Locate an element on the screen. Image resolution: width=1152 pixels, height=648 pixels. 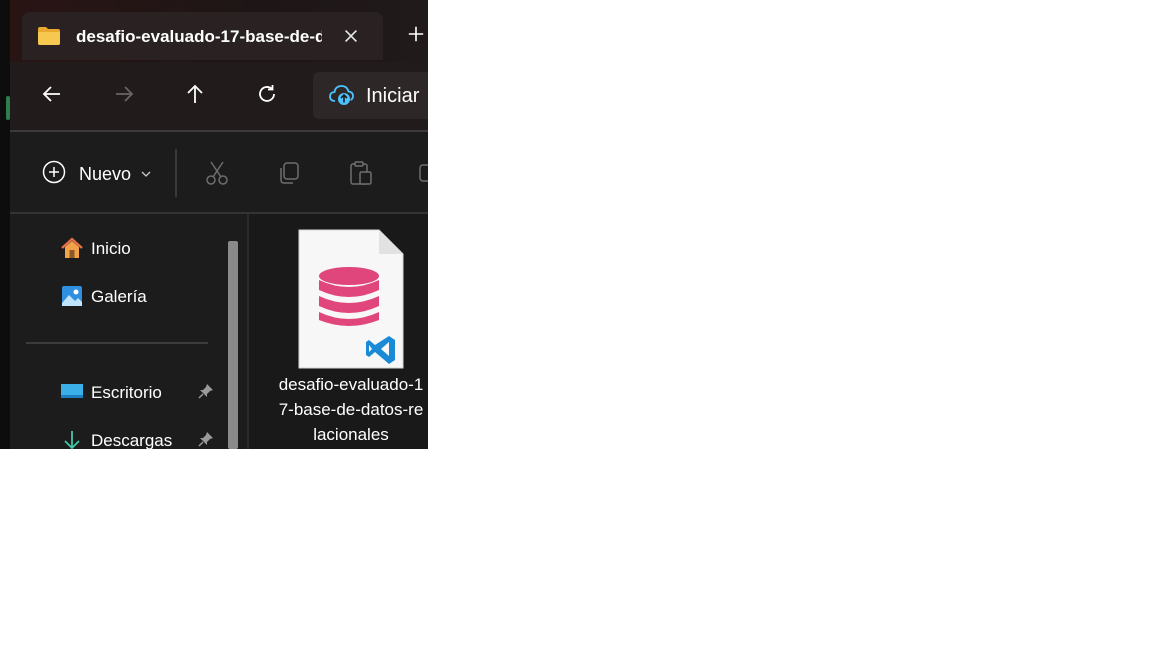
arrow-right-icon is located at coordinates (124, 96).